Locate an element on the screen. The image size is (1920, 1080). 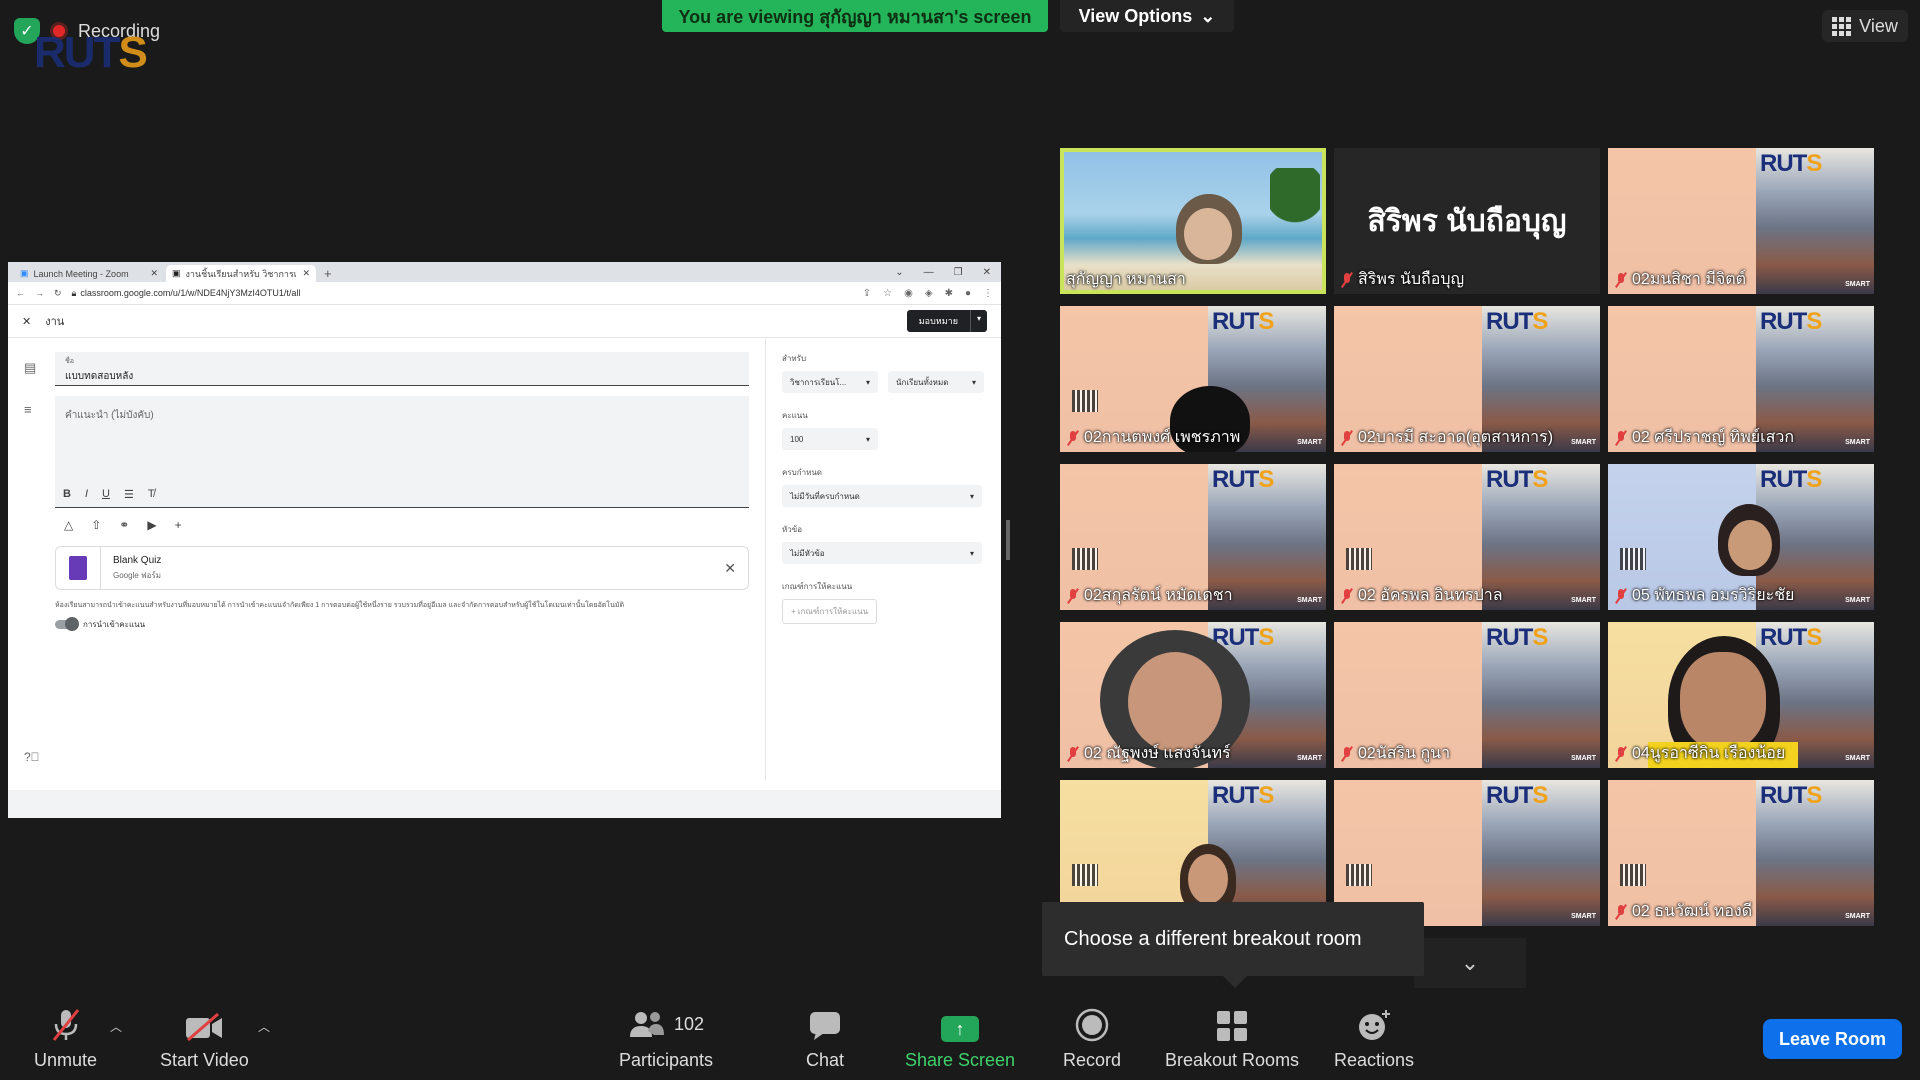
youtube-icon: ▶ is located at coordinates (151, 525).